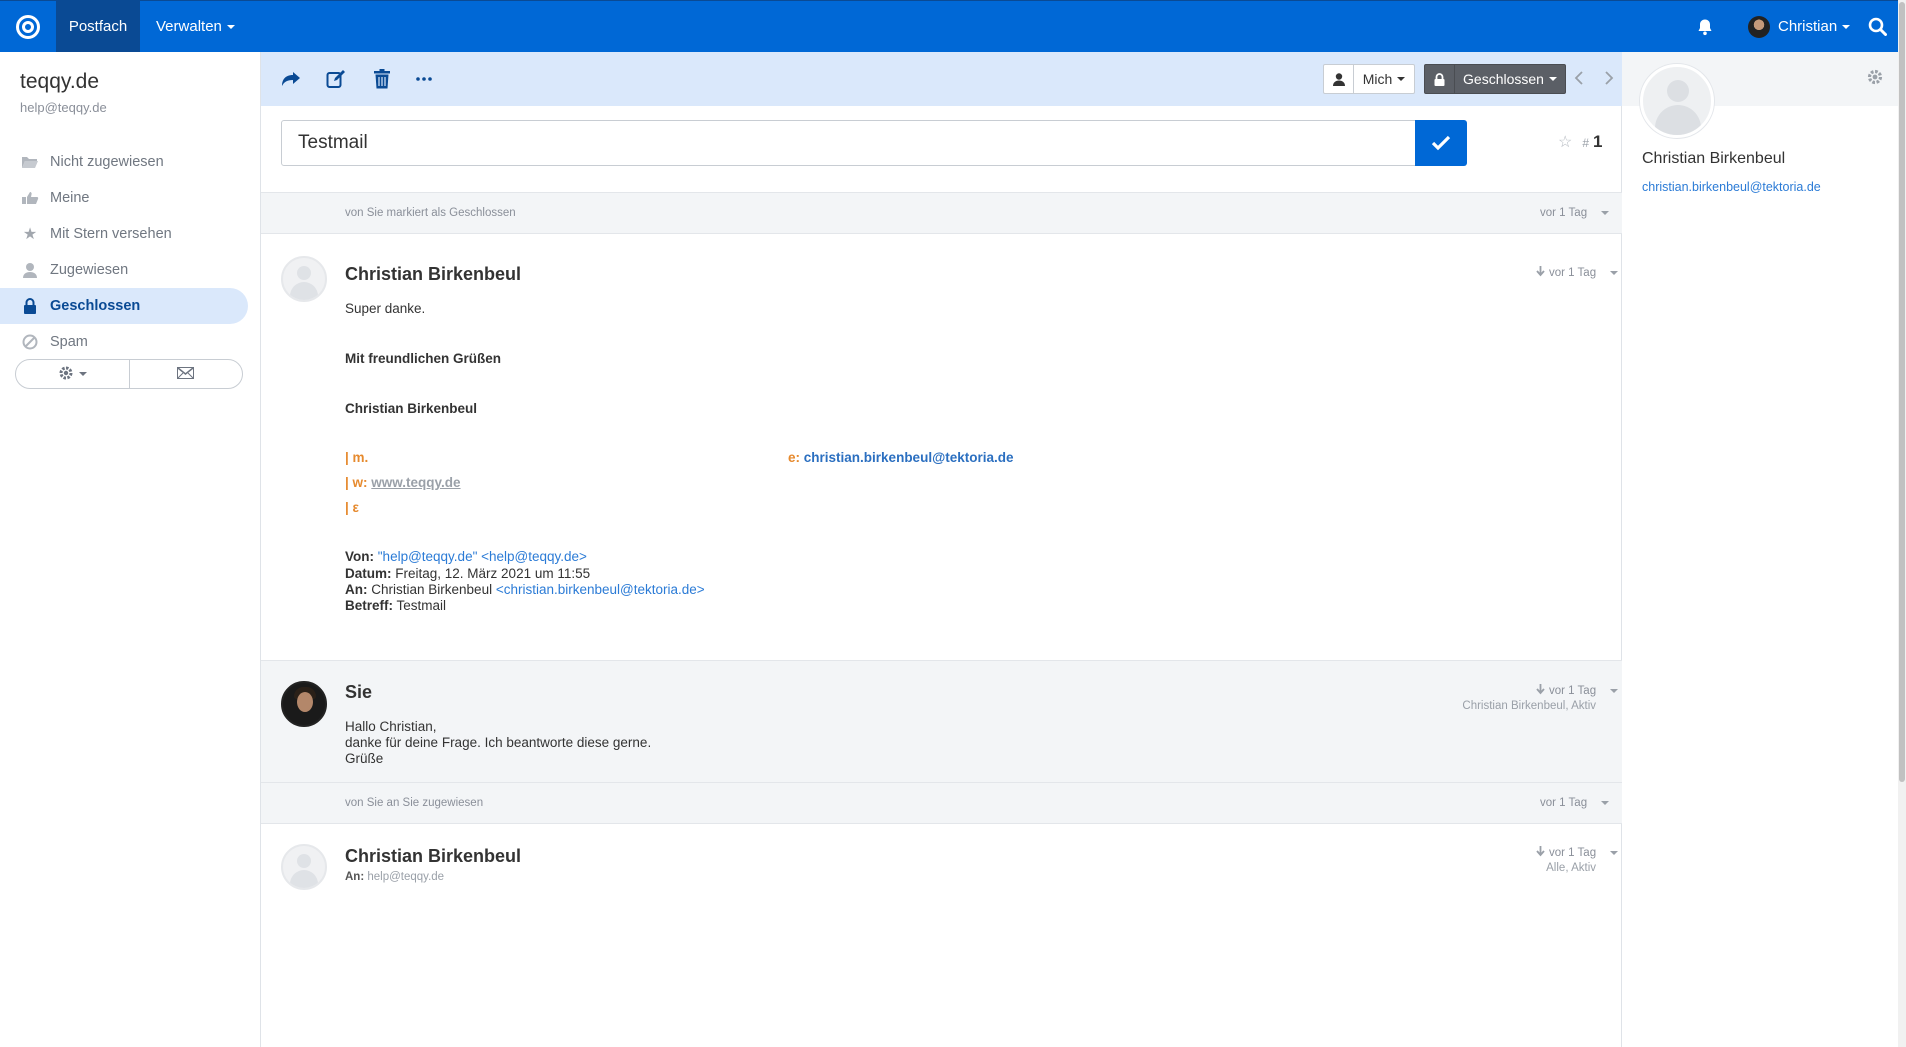 The image size is (1906, 1047). I want to click on message-sender: Sie, so click(359, 692).